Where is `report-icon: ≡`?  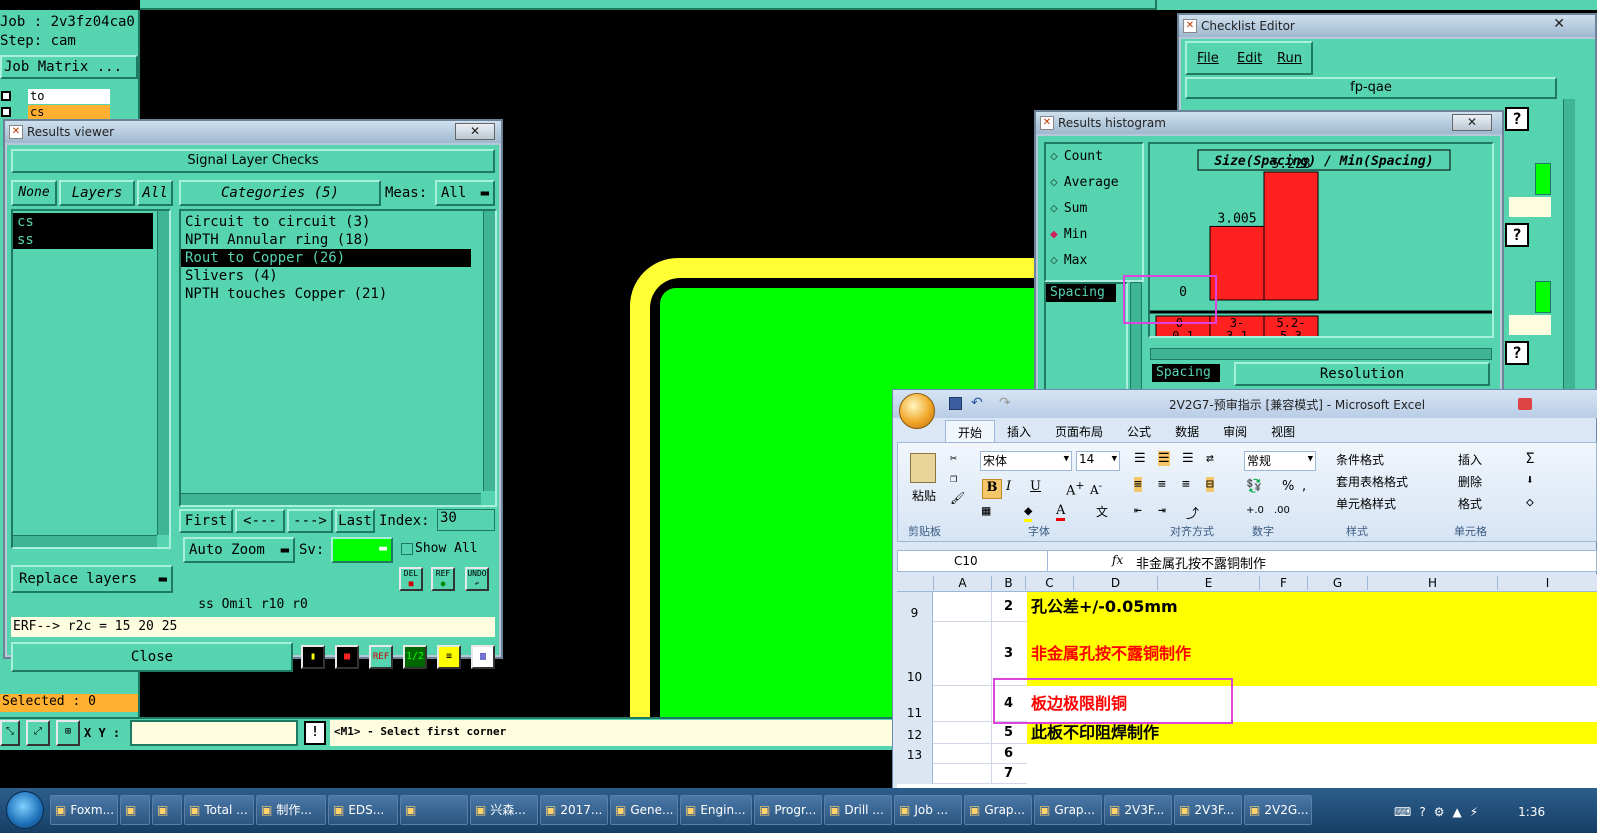
report-icon: ≡ is located at coordinates (449, 657).